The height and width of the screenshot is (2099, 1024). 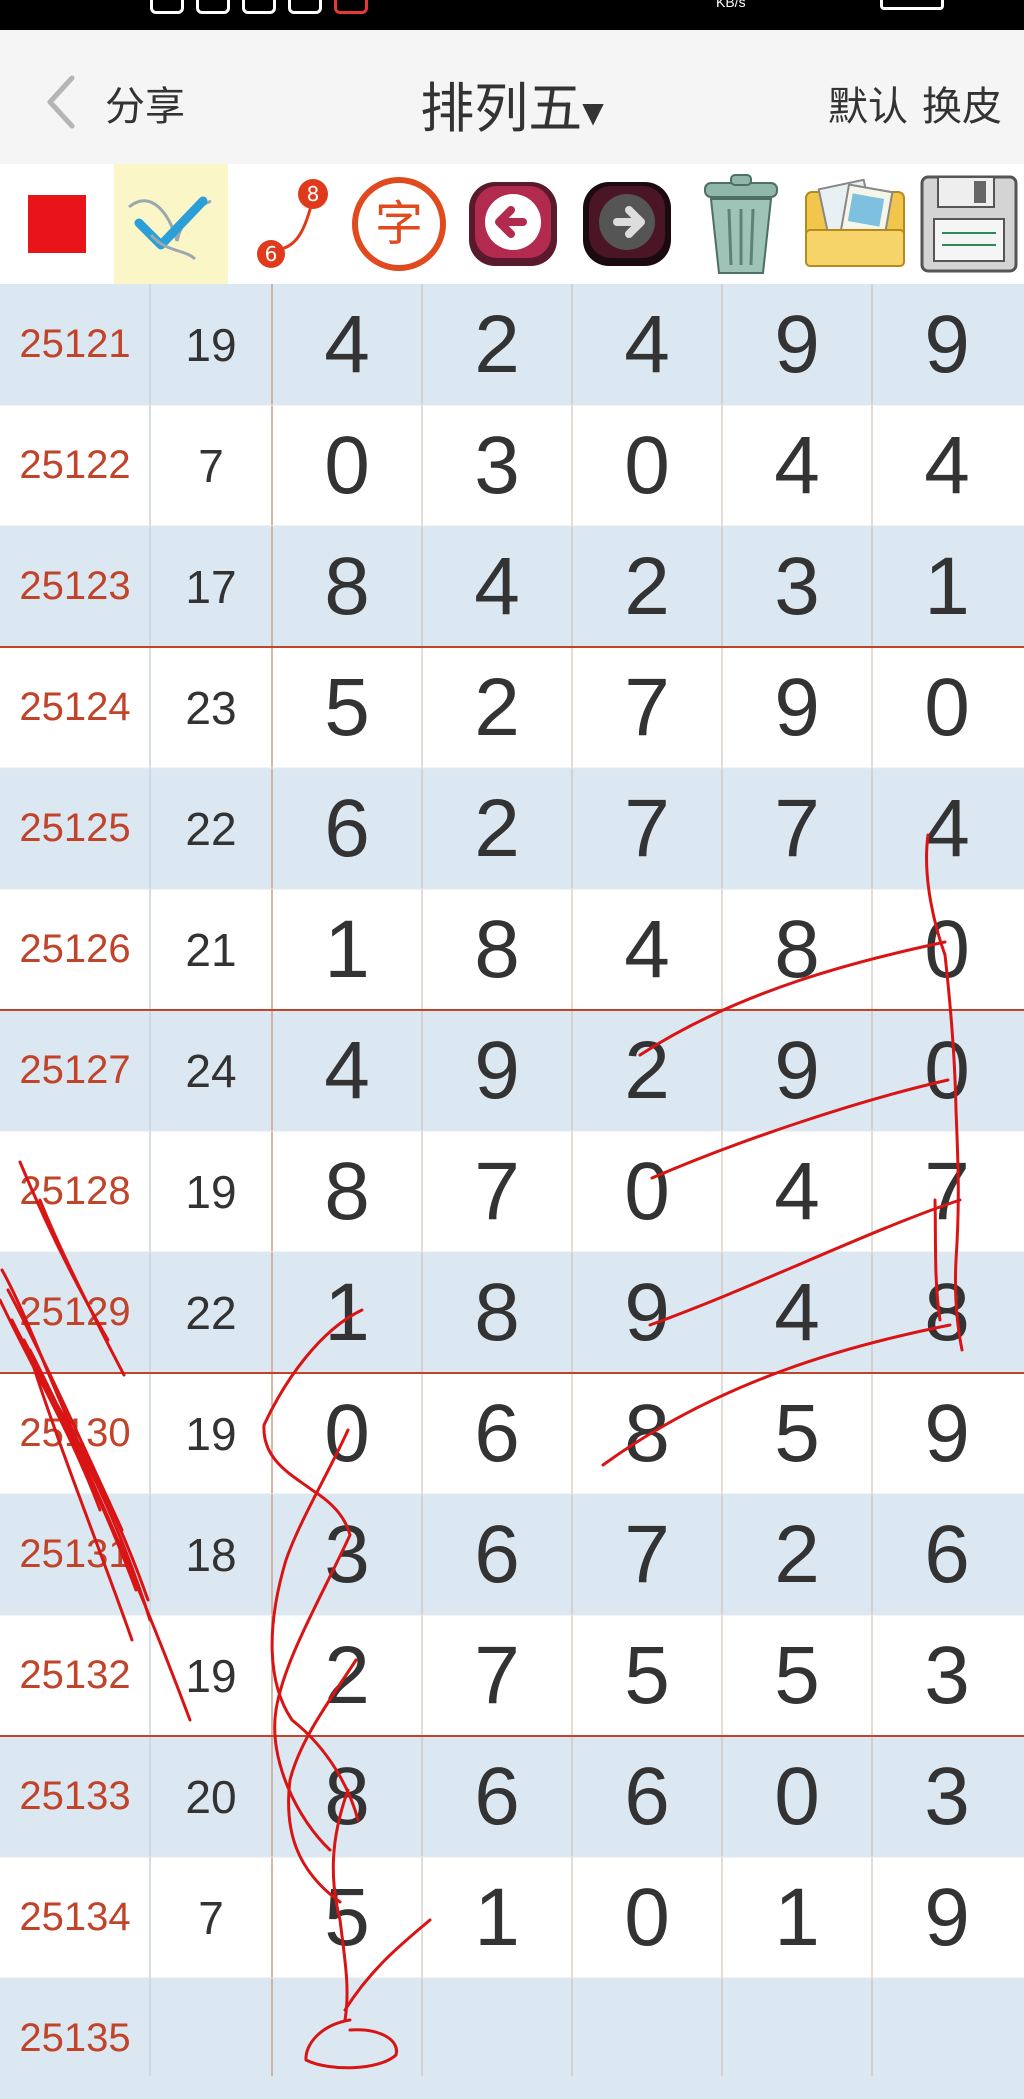 What do you see at coordinates (271, 254) in the screenshot?
I see `connect-label-b: 6` at bounding box center [271, 254].